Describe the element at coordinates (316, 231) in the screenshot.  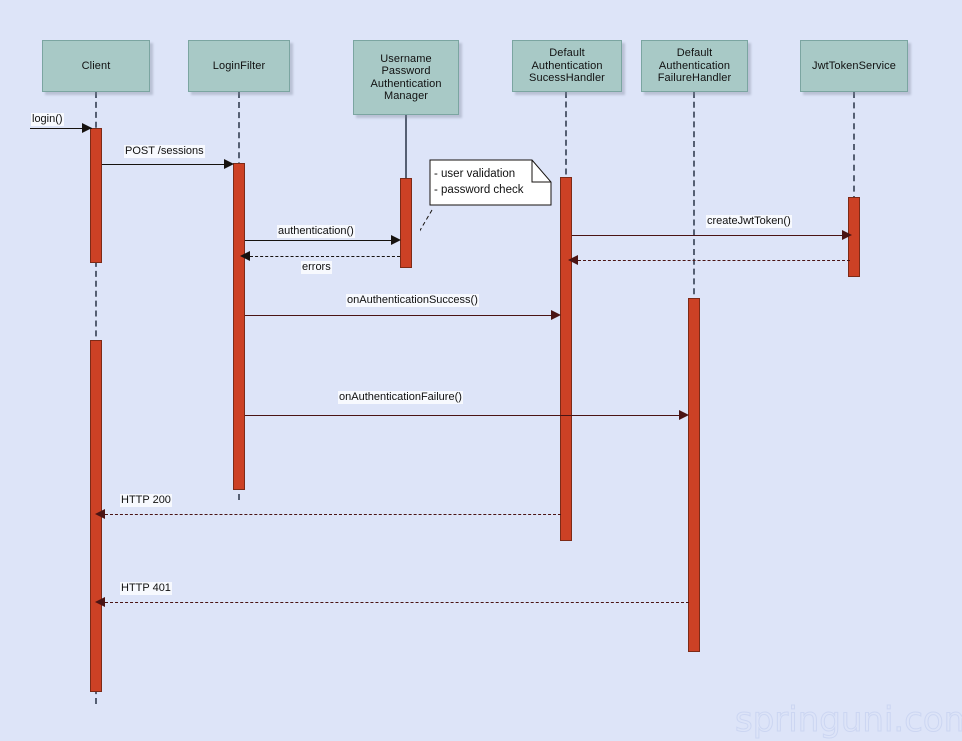
I see `message-label-authentication: authentication()` at that location.